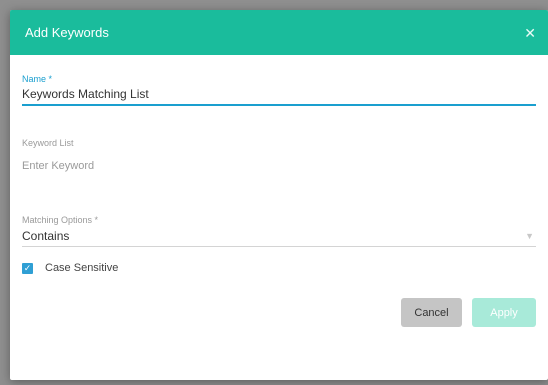  I want to click on chevron-down-icon: ▼, so click(529, 236).